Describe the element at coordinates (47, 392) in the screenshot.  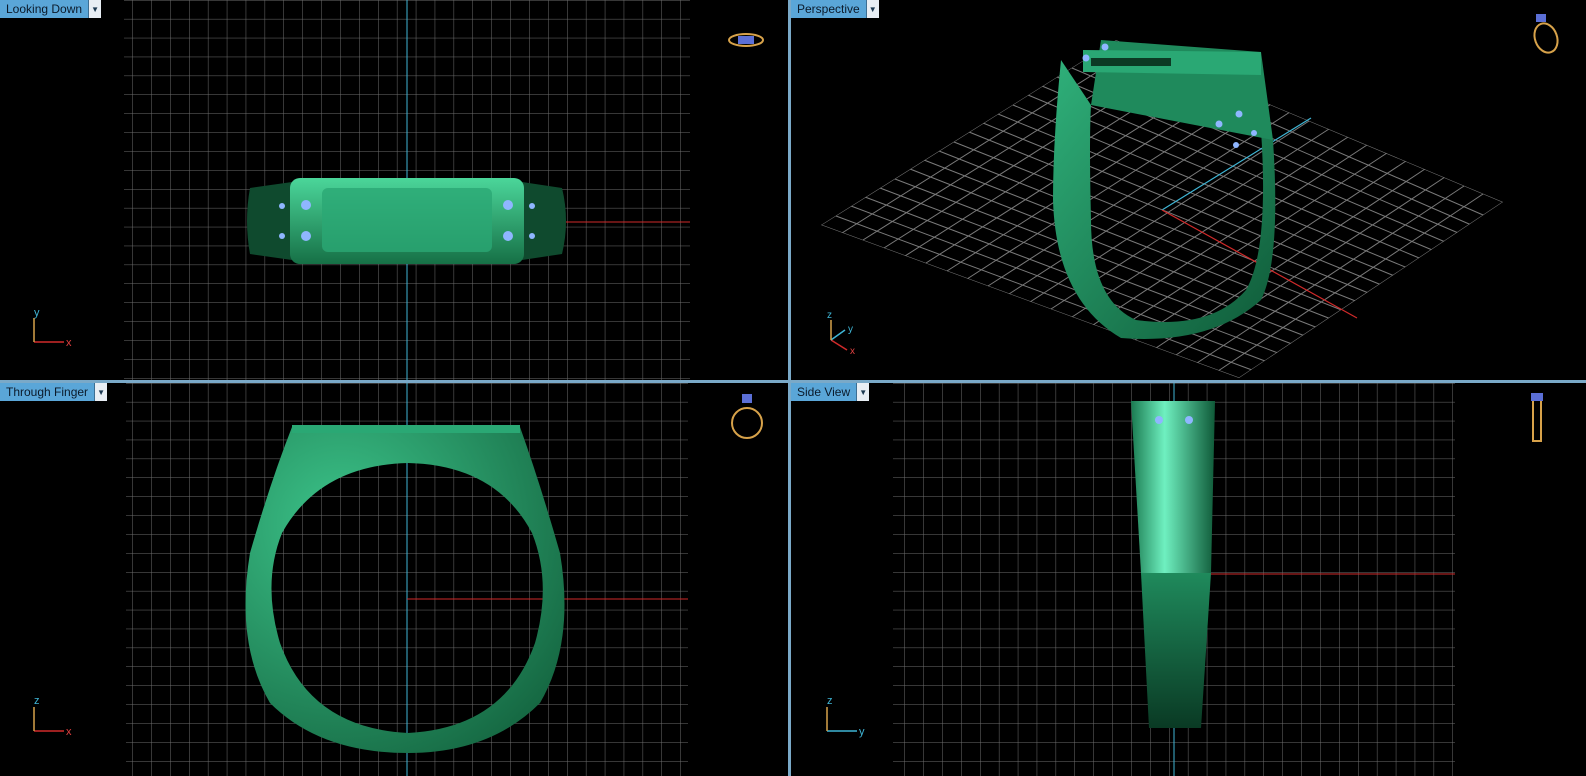
I see `viewport-label: Through Finger` at that location.